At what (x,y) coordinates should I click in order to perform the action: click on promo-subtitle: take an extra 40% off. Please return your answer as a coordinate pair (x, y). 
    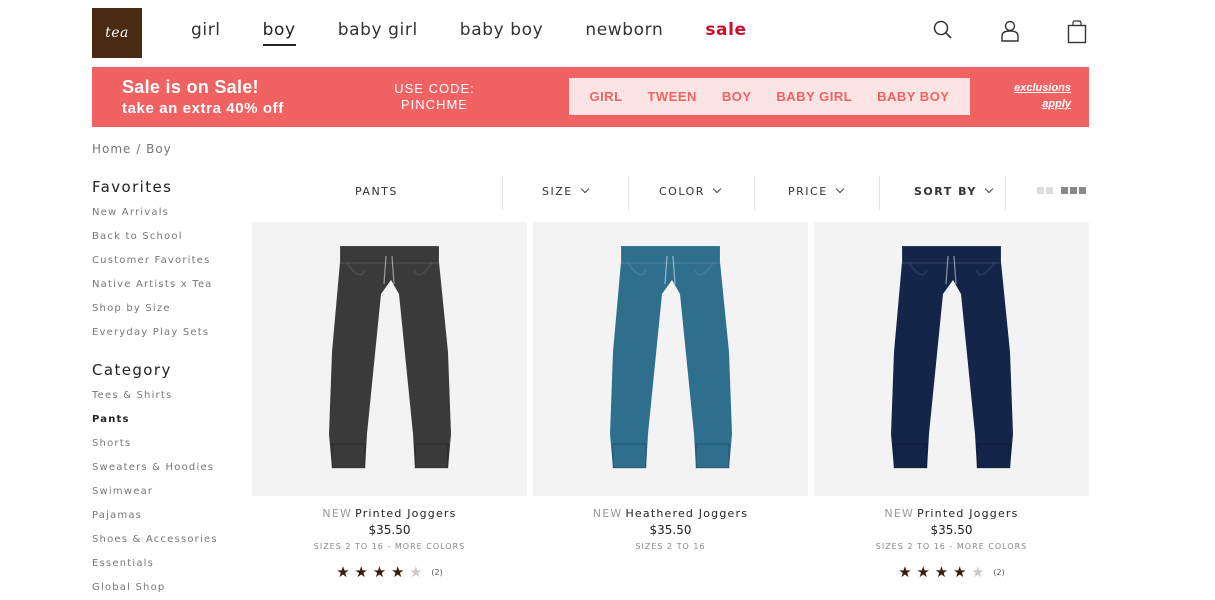
    Looking at the image, I should click on (203, 108).